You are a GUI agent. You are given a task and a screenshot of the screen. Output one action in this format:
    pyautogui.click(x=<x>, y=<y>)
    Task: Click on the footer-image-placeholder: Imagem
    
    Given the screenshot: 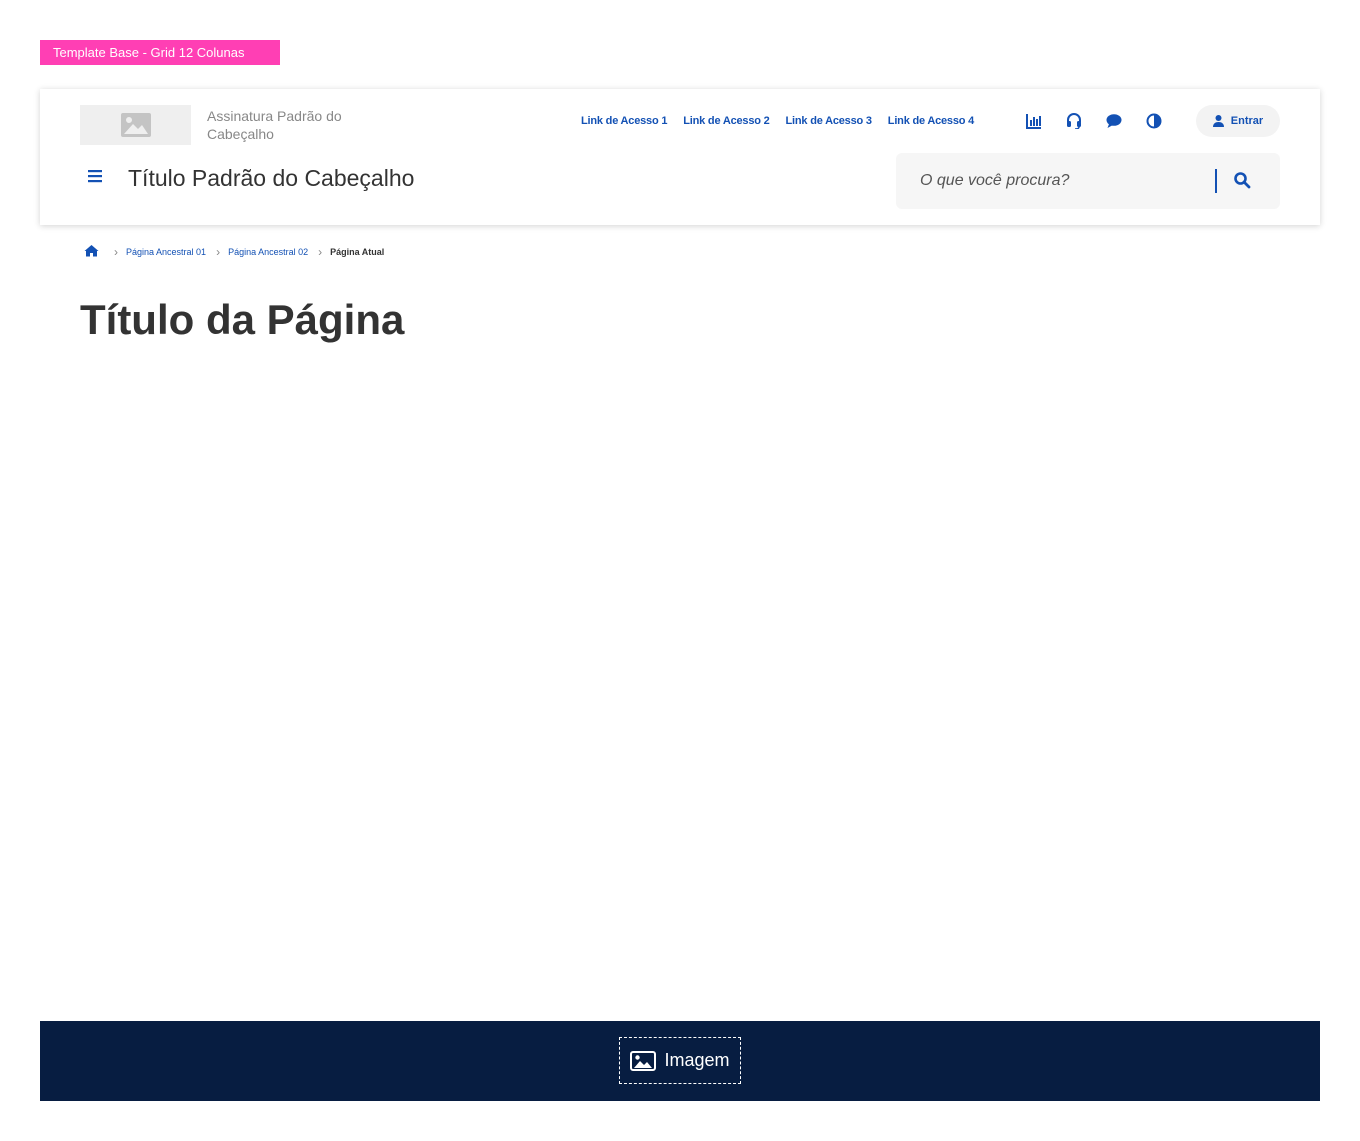 What is the action you would take?
    pyautogui.click(x=680, y=1060)
    